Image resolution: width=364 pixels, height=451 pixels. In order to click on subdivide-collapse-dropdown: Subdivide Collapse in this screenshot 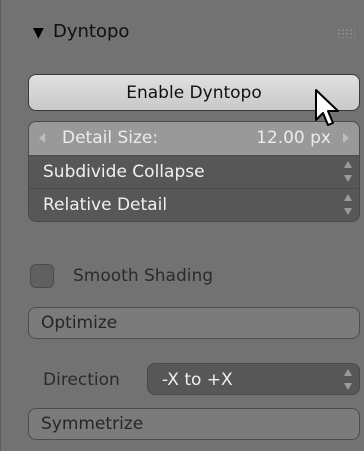, I will do `click(194, 171)`.